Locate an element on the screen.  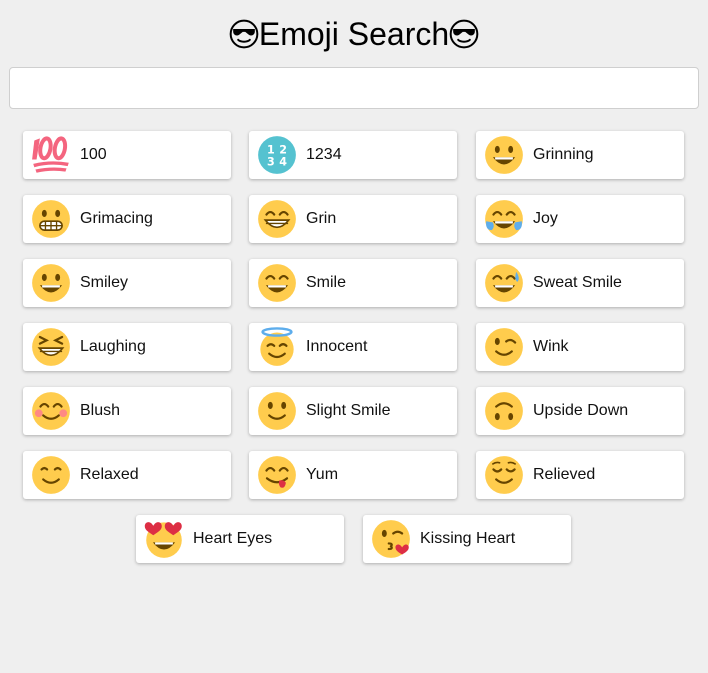
emoji-result-item: Relaxed is located at coordinates (127, 475).